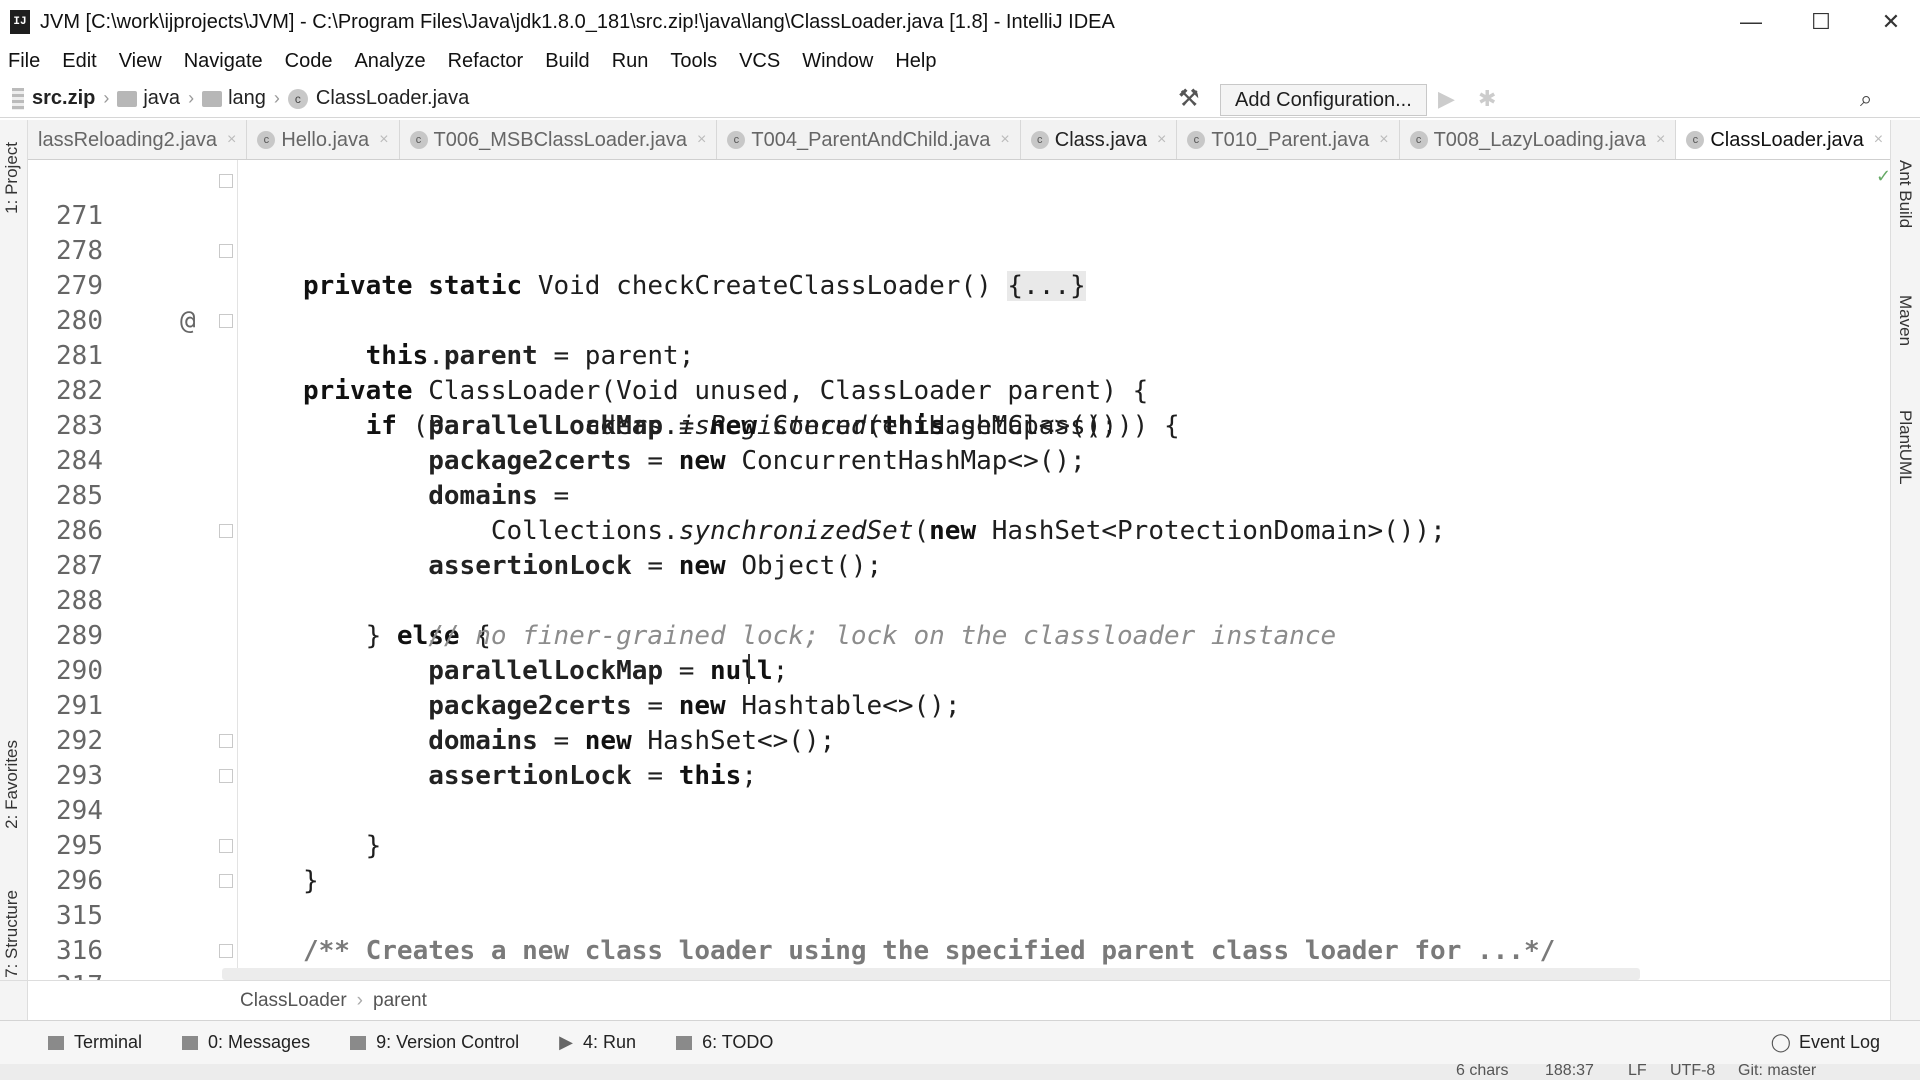 The image size is (1920, 1080). What do you see at coordinates (931, 974) in the screenshot?
I see `horizontal-scrollbar` at bounding box center [931, 974].